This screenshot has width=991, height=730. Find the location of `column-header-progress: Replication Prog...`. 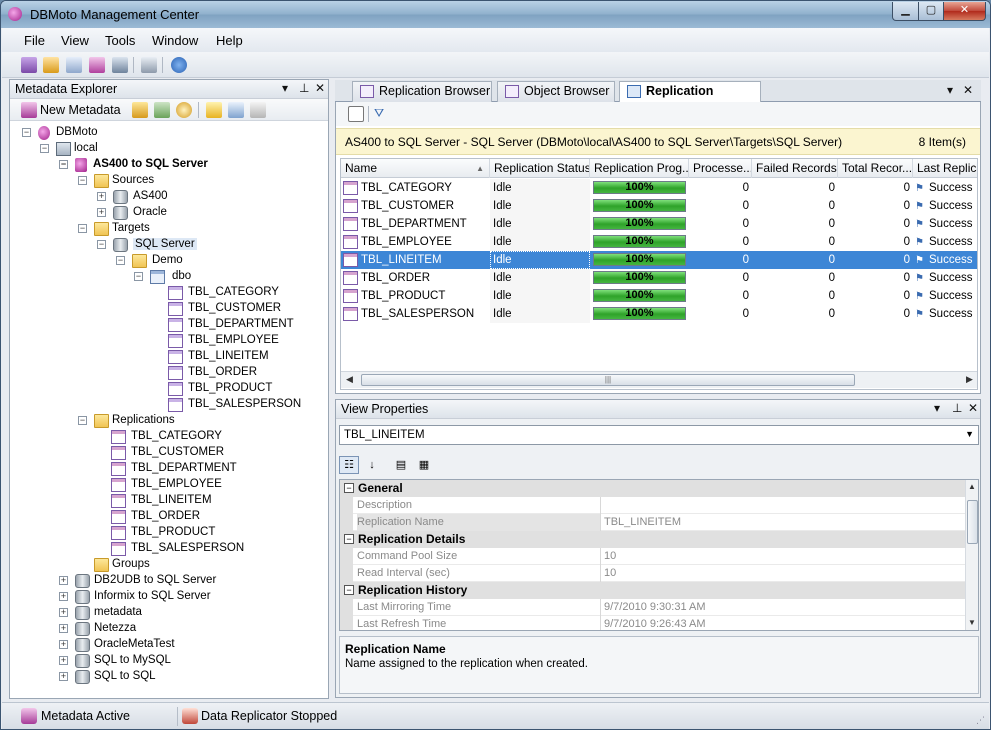

column-header-progress: Replication Prog... is located at coordinates (639, 168).